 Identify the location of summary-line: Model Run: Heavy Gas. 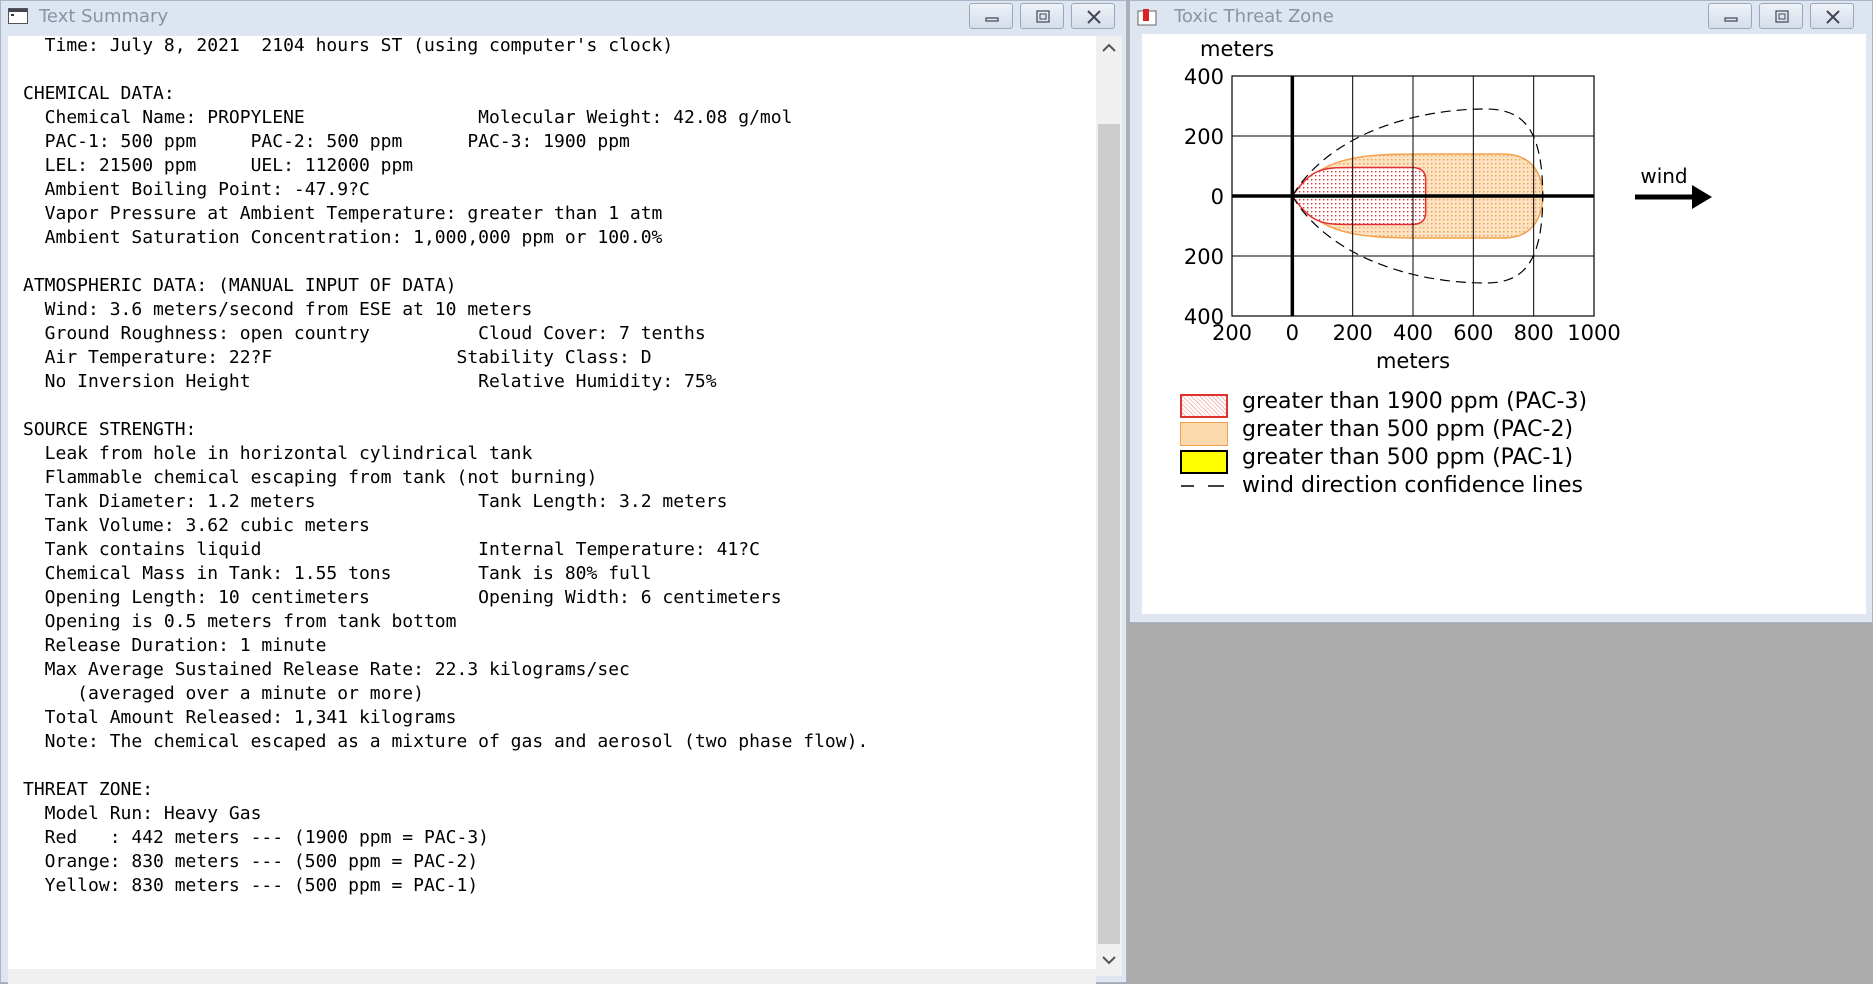
(142, 813).